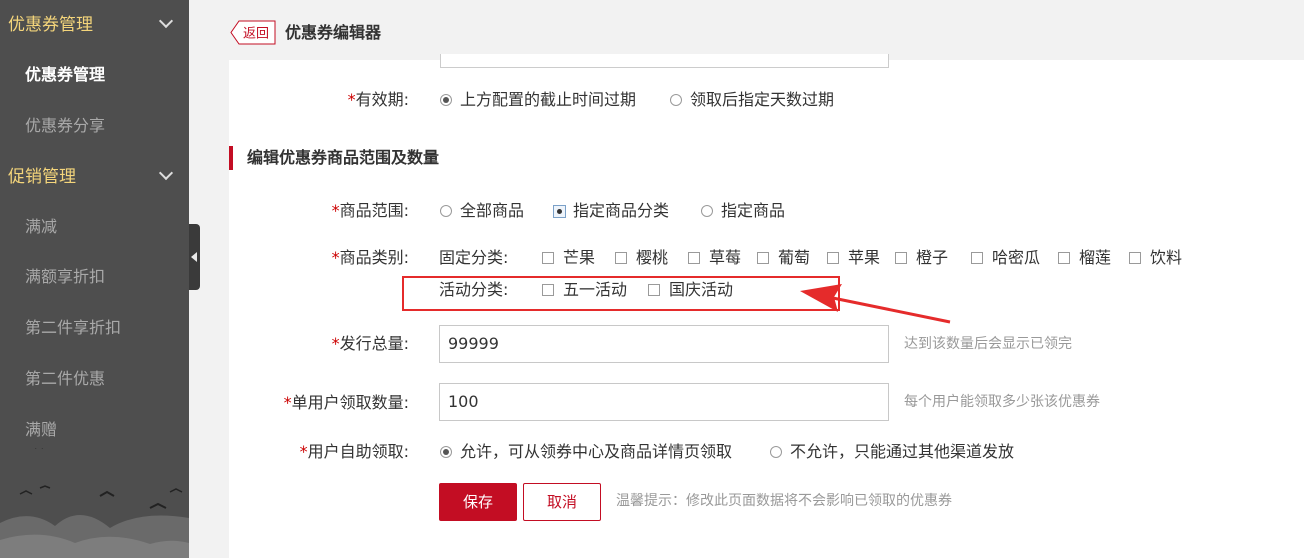  I want to click on sidebar-item-coupon-management: 优惠券管理, so click(94, 75).